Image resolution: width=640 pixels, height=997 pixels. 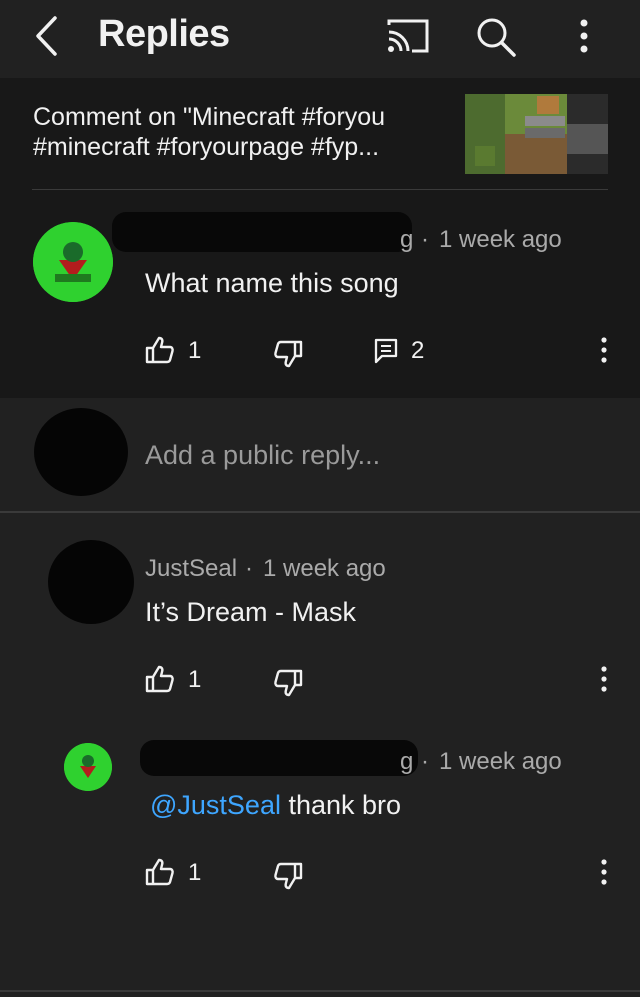 I want to click on commenter-avatar, so click(x=73, y=262).